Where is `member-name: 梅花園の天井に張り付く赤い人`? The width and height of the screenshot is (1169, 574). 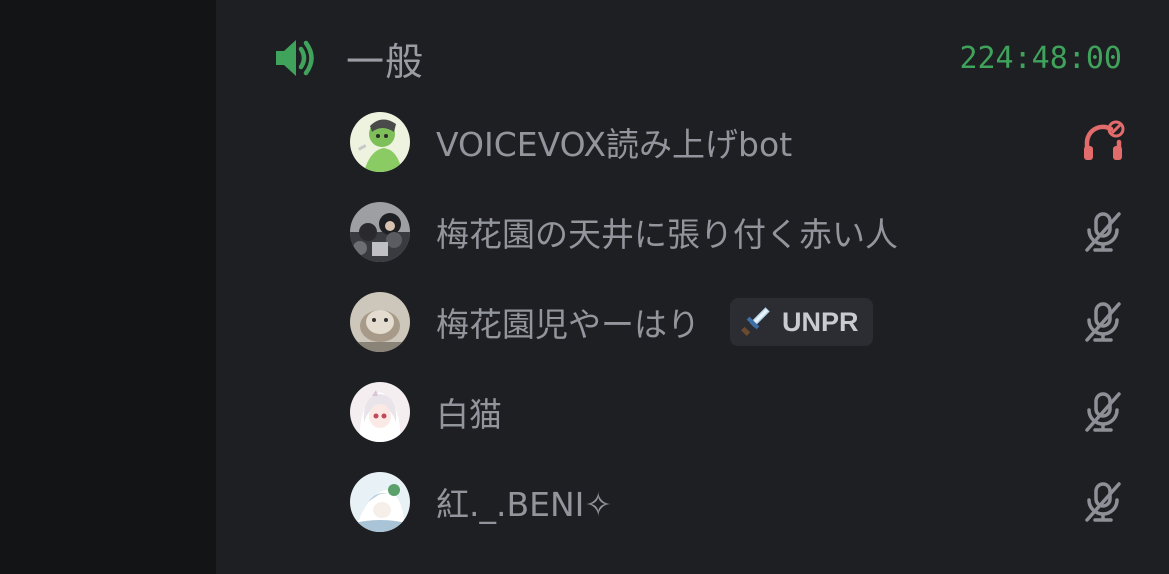
member-name: 梅花園の天井に張り付く赤い人 is located at coordinates (667, 234).